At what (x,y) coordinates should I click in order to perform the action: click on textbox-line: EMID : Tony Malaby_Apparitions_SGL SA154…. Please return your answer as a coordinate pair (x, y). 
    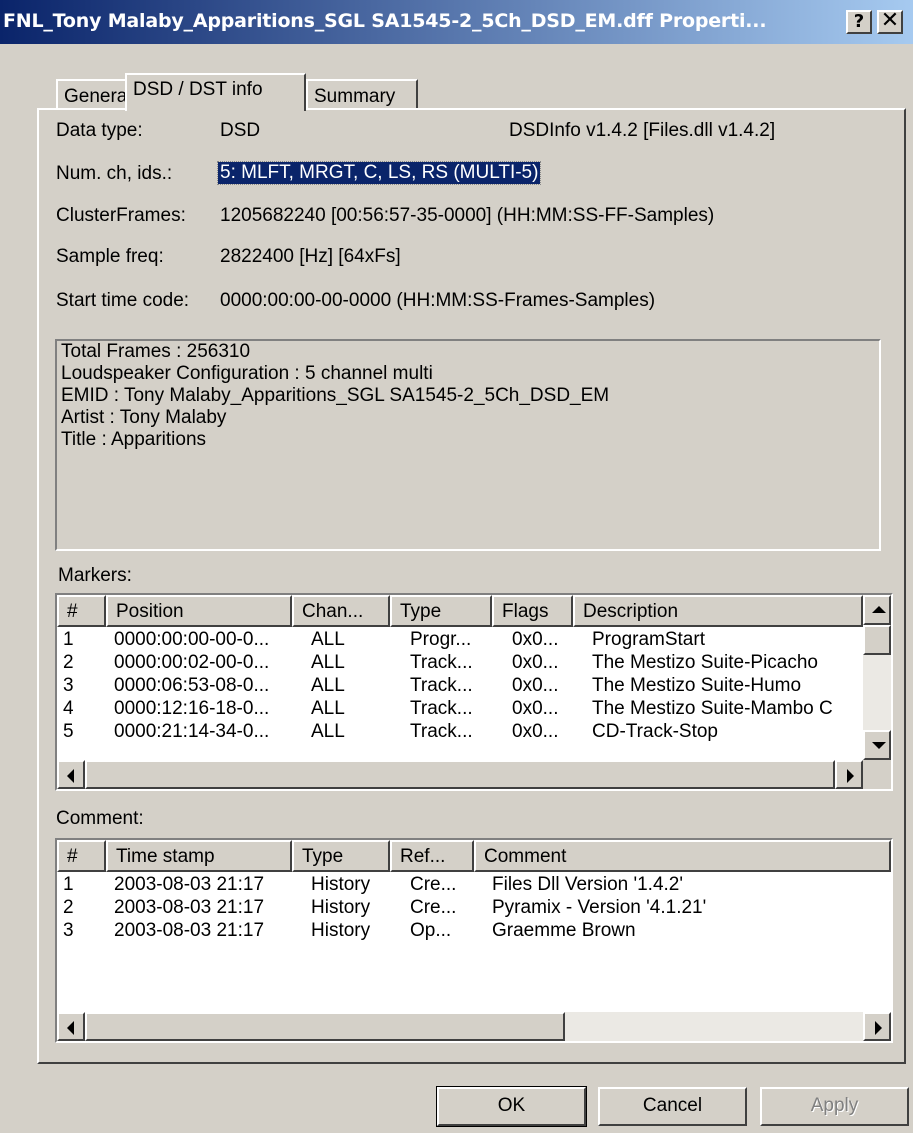
    Looking at the image, I should click on (335, 395).